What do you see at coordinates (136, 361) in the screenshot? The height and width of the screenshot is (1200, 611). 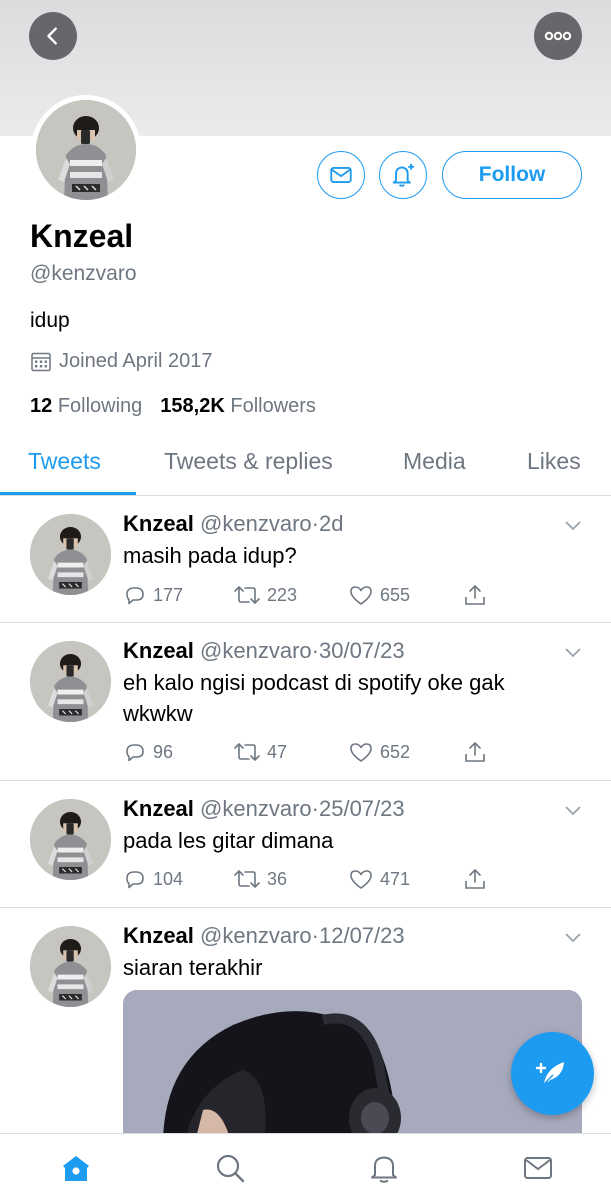 I see `joined-text: Joined April 2017` at bounding box center [136, 361].